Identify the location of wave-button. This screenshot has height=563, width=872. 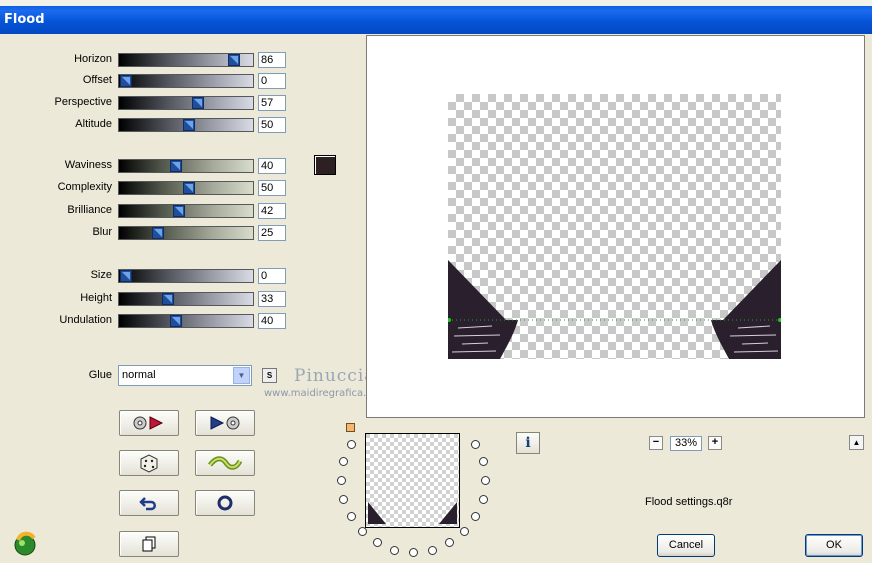
(225, 463).